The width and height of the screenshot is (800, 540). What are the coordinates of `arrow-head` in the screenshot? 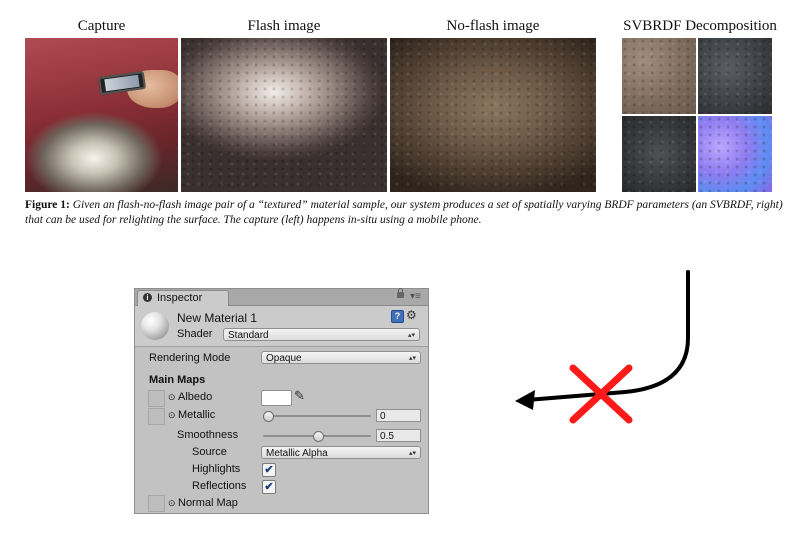 It's located at (525, 400).